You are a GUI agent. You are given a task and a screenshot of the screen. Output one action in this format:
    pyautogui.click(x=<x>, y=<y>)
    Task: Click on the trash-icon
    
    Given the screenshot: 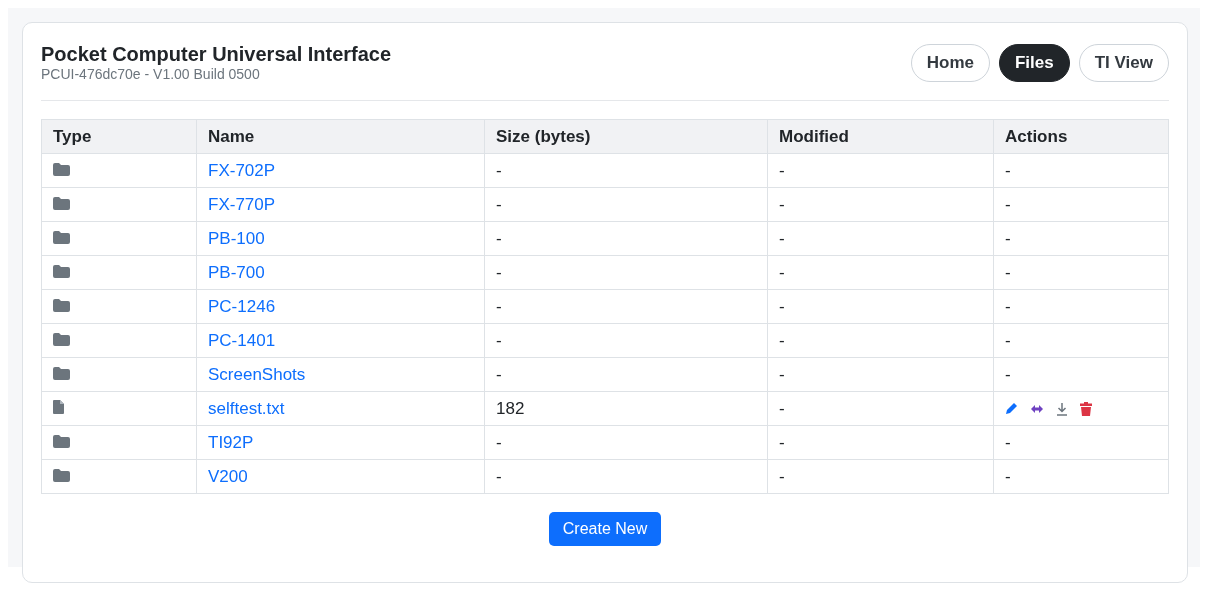 What is the action you would take?
    pyautogui.click(x=1086, y=408)
    